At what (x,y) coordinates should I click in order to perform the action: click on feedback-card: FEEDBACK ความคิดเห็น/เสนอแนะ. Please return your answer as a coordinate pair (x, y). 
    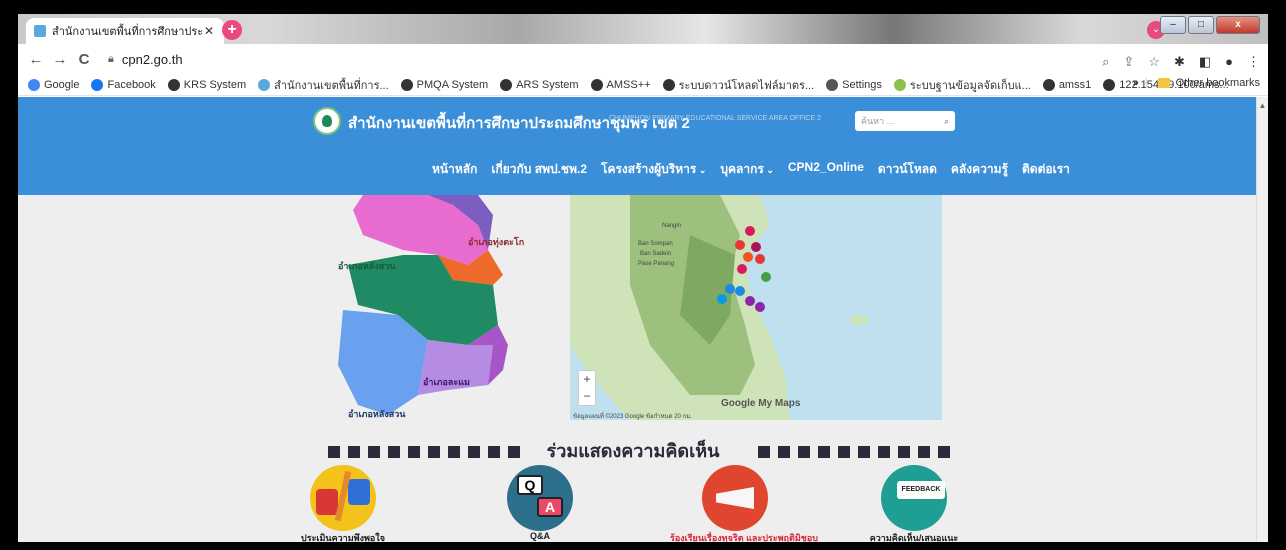
    Looking at the image, I should click on (914, 503).